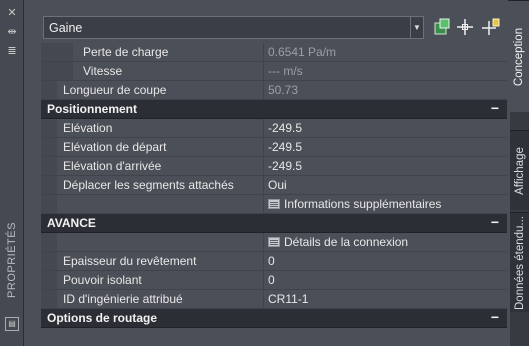 The image size is (529, 346). What do you see at coordinates (338, 242) in the screenshot?
I see `connection-details-link: Détails de la connexion` at bounding box center [338, 242].